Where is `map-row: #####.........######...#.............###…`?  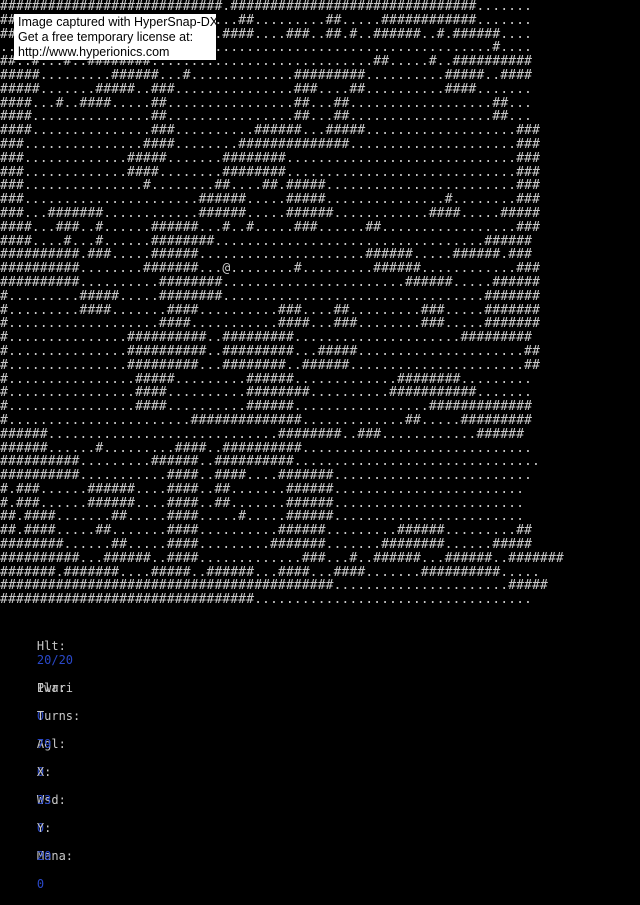 map-row: #####.........######...#.............###… is located at coordinates (266, 75).